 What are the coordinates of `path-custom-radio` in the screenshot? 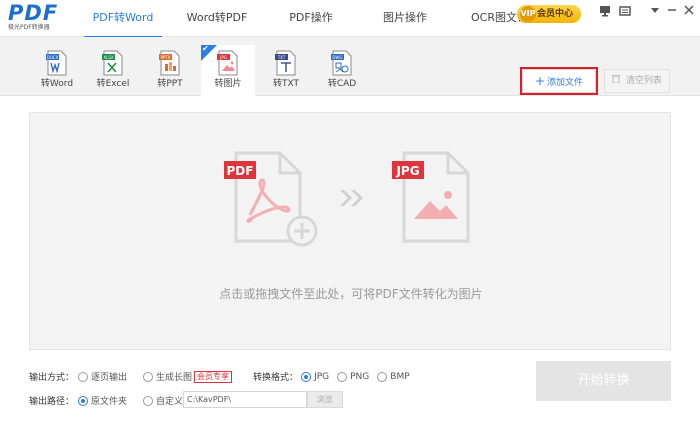 It's located at (148, 400).